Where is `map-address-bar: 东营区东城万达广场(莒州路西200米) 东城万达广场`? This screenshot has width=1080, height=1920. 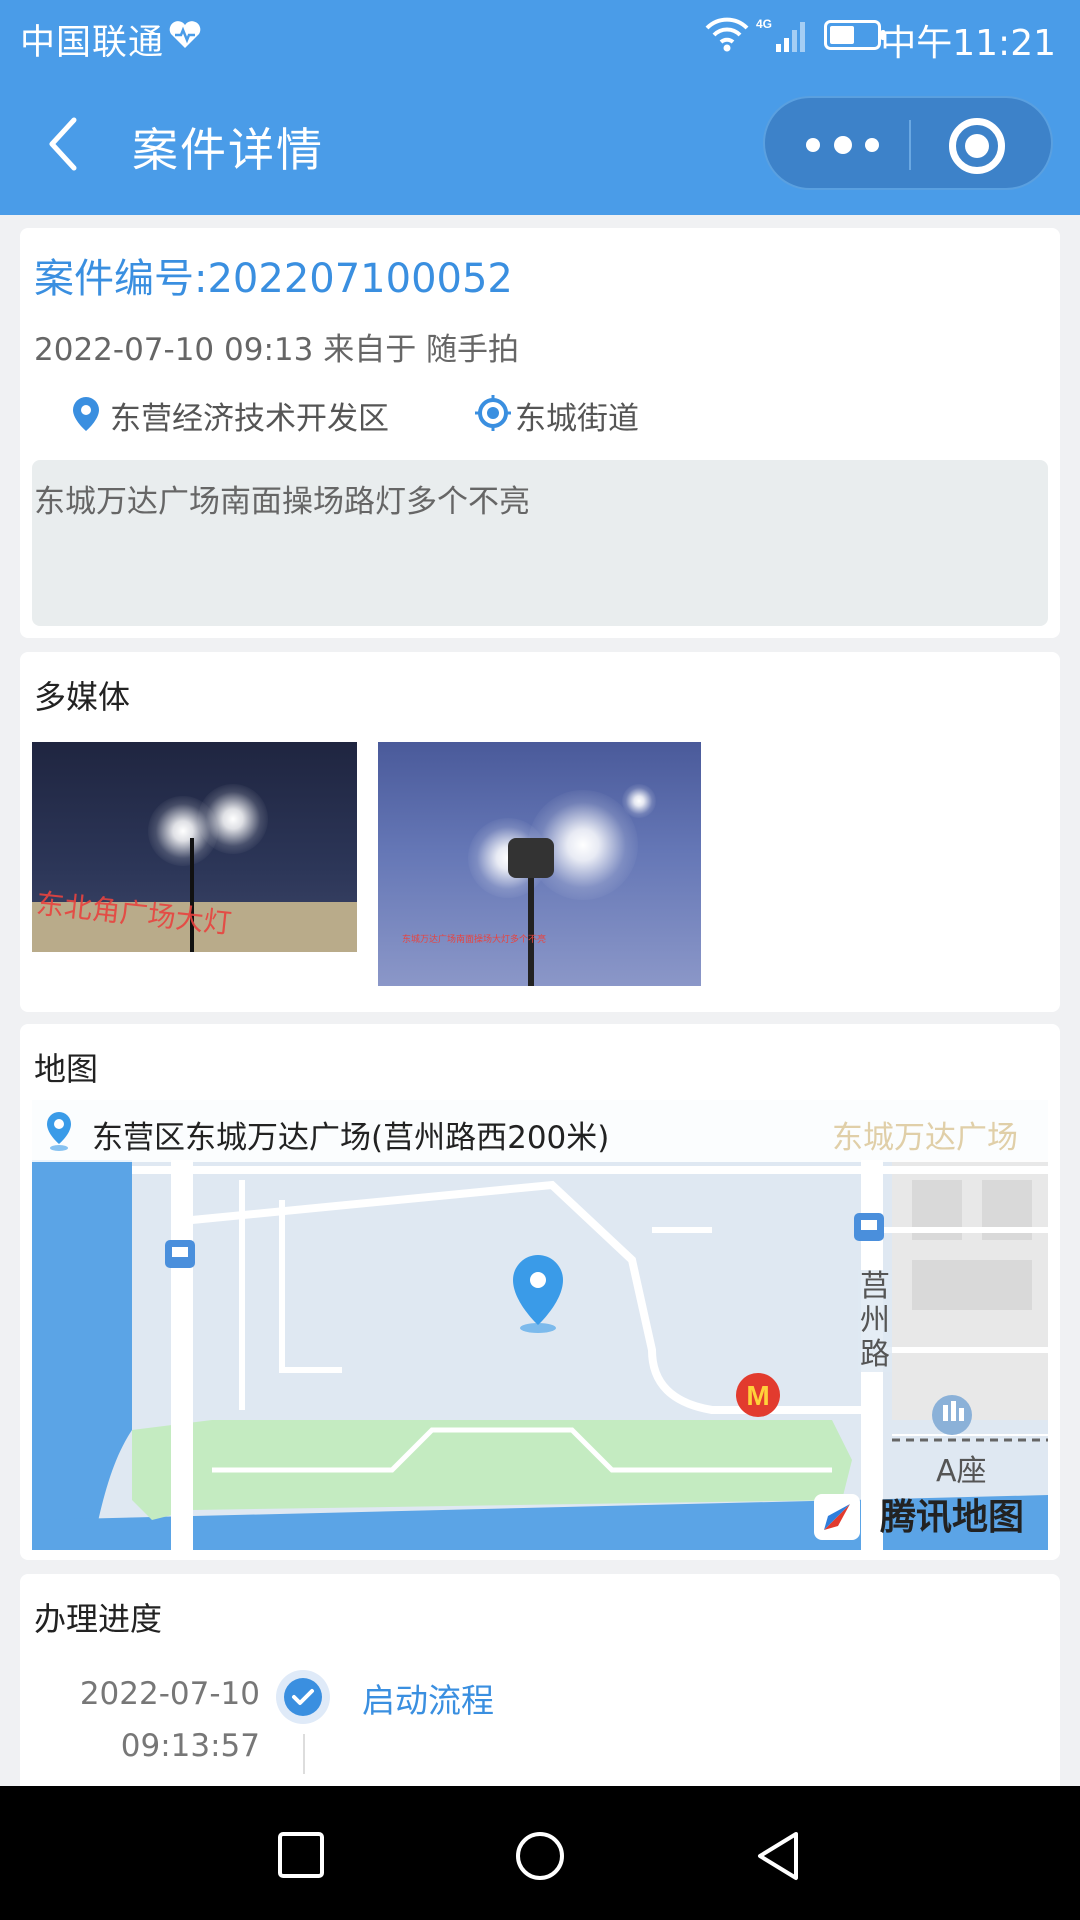
map-address-bar: 东营区东城万达广场(莒州路西200米) 东城万达广场 is located at coordinates (540, 1131).